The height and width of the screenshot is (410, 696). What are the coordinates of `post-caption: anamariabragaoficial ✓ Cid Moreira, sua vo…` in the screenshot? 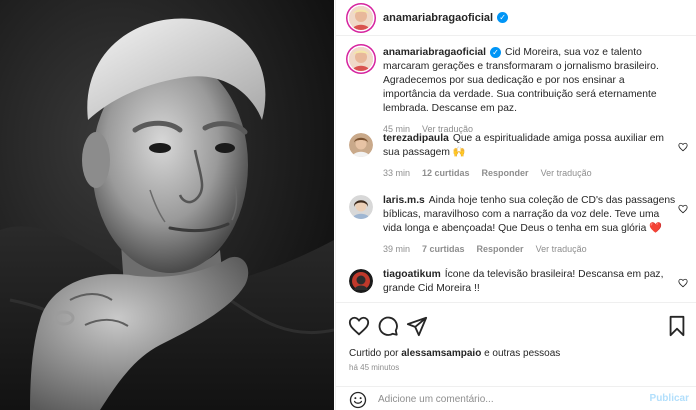 It's located at (519, 91).